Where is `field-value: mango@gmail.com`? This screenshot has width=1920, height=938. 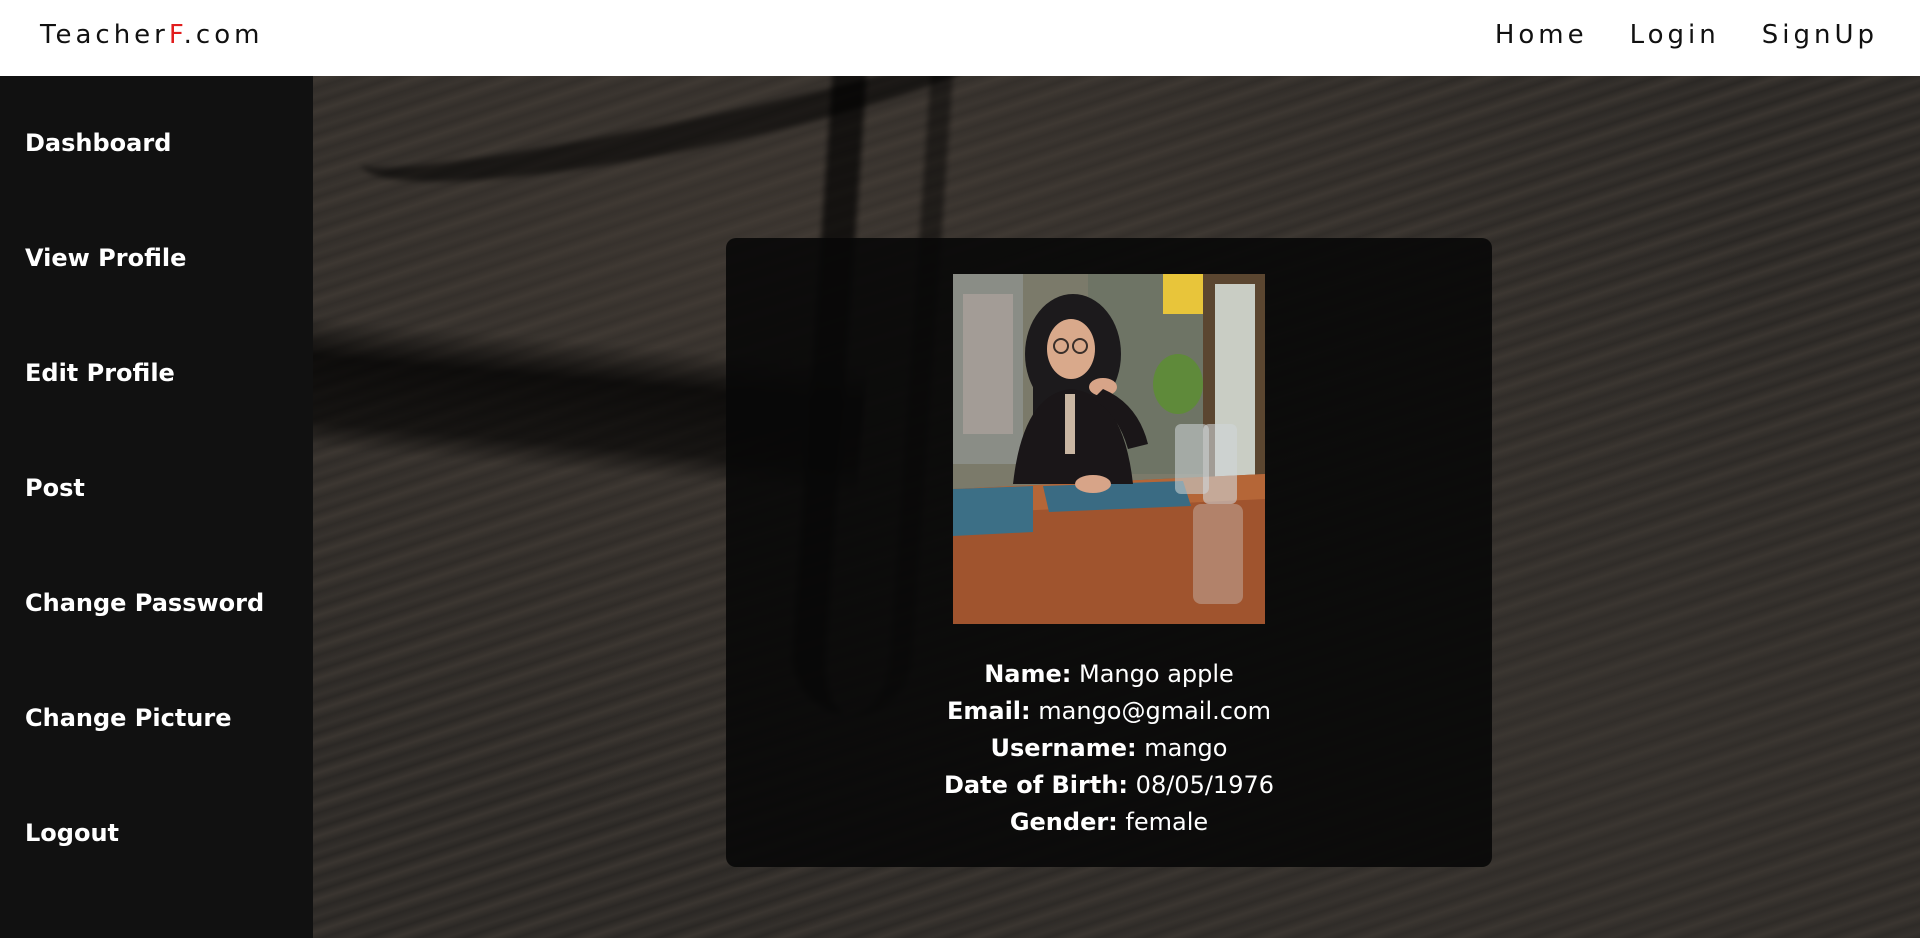 field-value: mango@gmail.com is located at coordinates (1155, 711).